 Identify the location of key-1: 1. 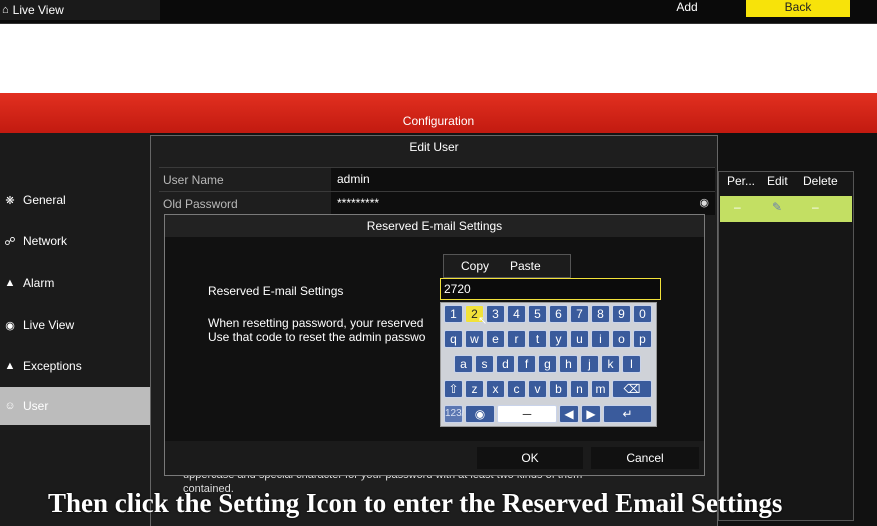
(453, 314).